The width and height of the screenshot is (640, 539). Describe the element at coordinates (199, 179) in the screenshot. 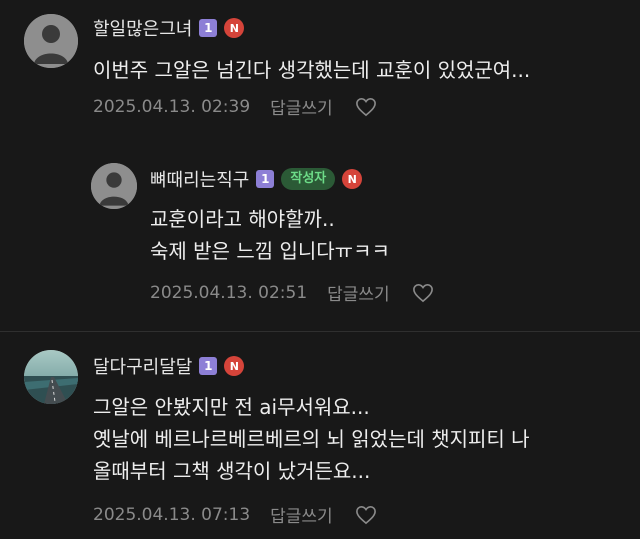

I see `nickname: 뼈때리는직구` at that location.